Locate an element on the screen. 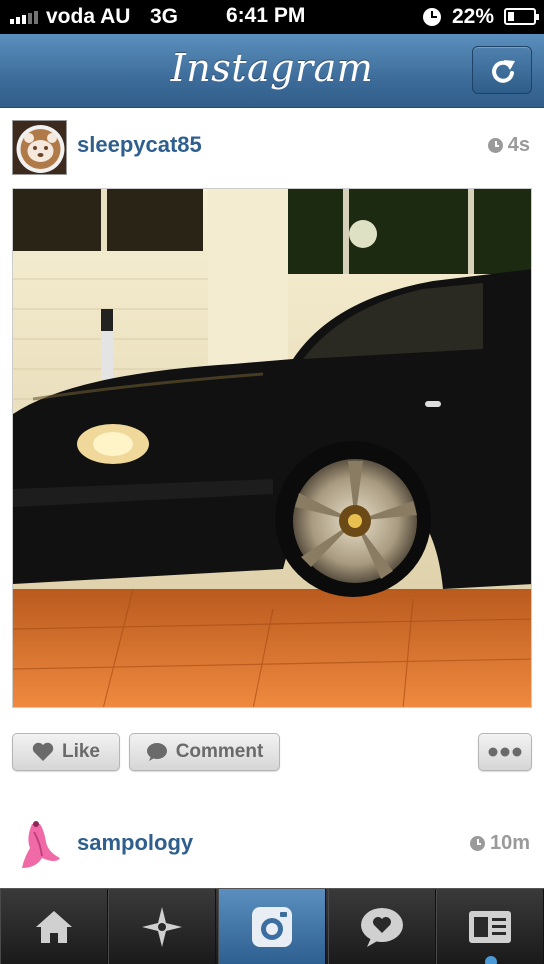 This screenshot has height=964, width=544. like-label: Like is located at coordinates (81, 751).